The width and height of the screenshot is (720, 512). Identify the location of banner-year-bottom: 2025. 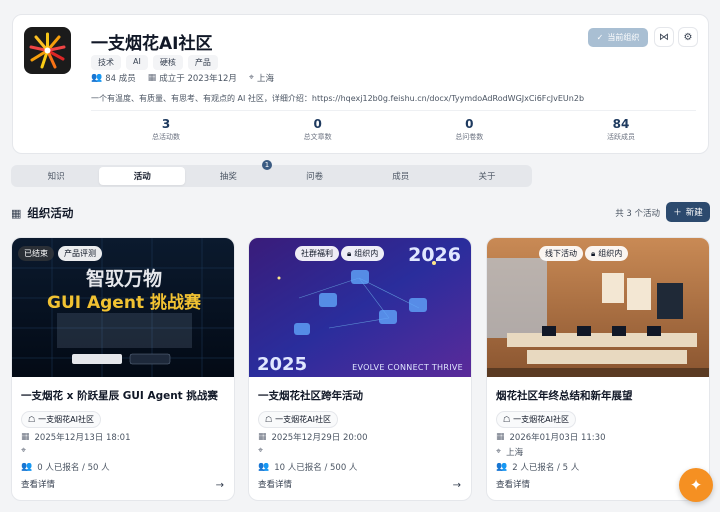
(282, 364).